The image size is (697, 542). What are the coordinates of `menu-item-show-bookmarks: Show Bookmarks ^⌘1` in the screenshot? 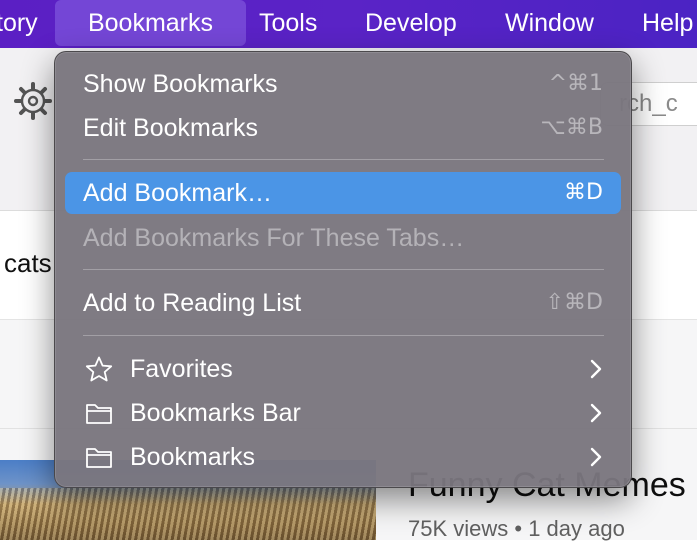 It's located at (343, 84).